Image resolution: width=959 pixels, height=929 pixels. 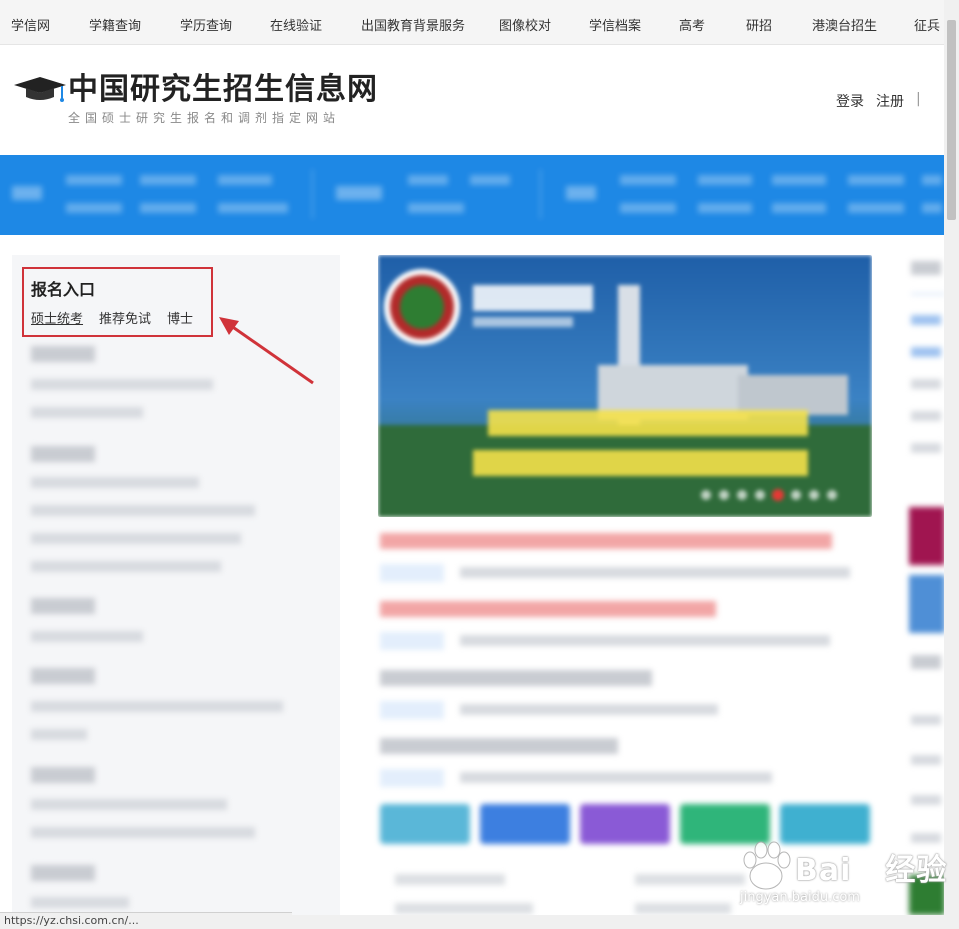 I want to click on right-column-blurred, so click(x=925, y=592).